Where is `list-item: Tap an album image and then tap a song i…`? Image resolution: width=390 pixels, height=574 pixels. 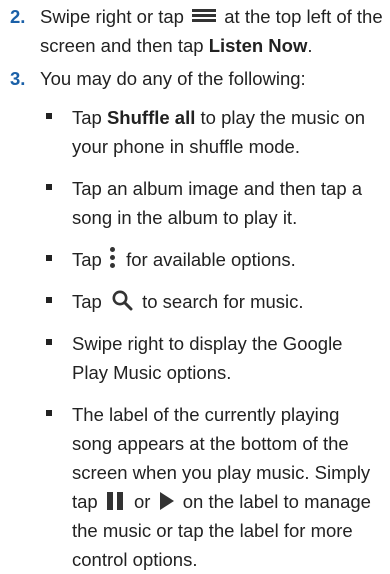 list-item: Tap an album image and then tap a song i… is located at coordinates (195, 203).